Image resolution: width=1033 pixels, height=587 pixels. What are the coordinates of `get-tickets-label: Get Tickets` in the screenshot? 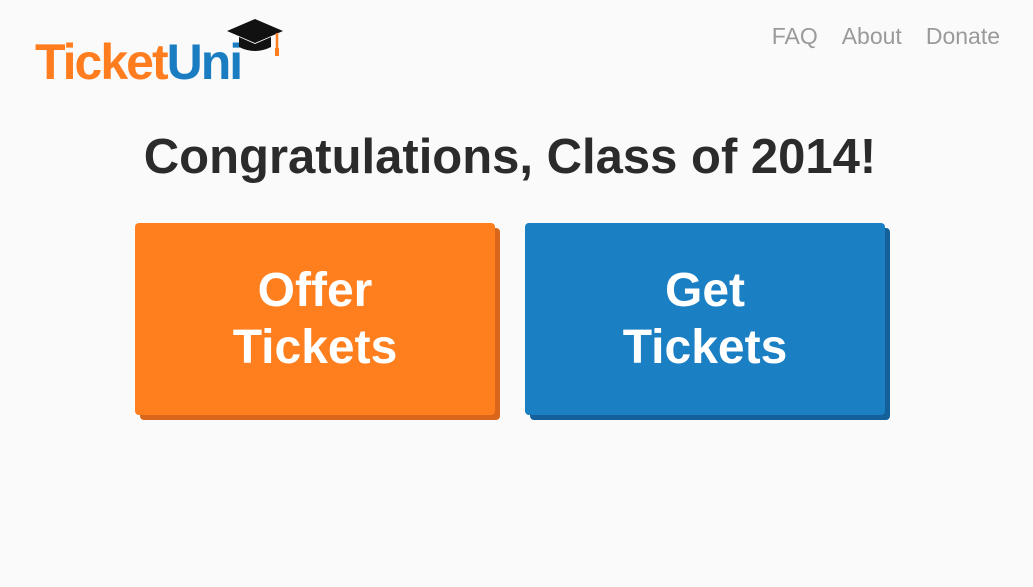 It's located at (705, 319).